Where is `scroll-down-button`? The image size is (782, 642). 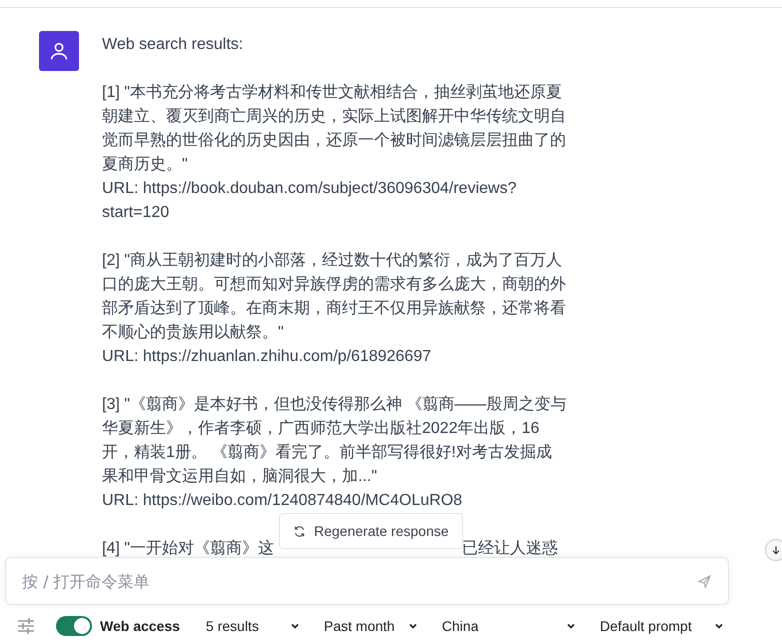 scroll-down-button is located at coordinates (773, 550).